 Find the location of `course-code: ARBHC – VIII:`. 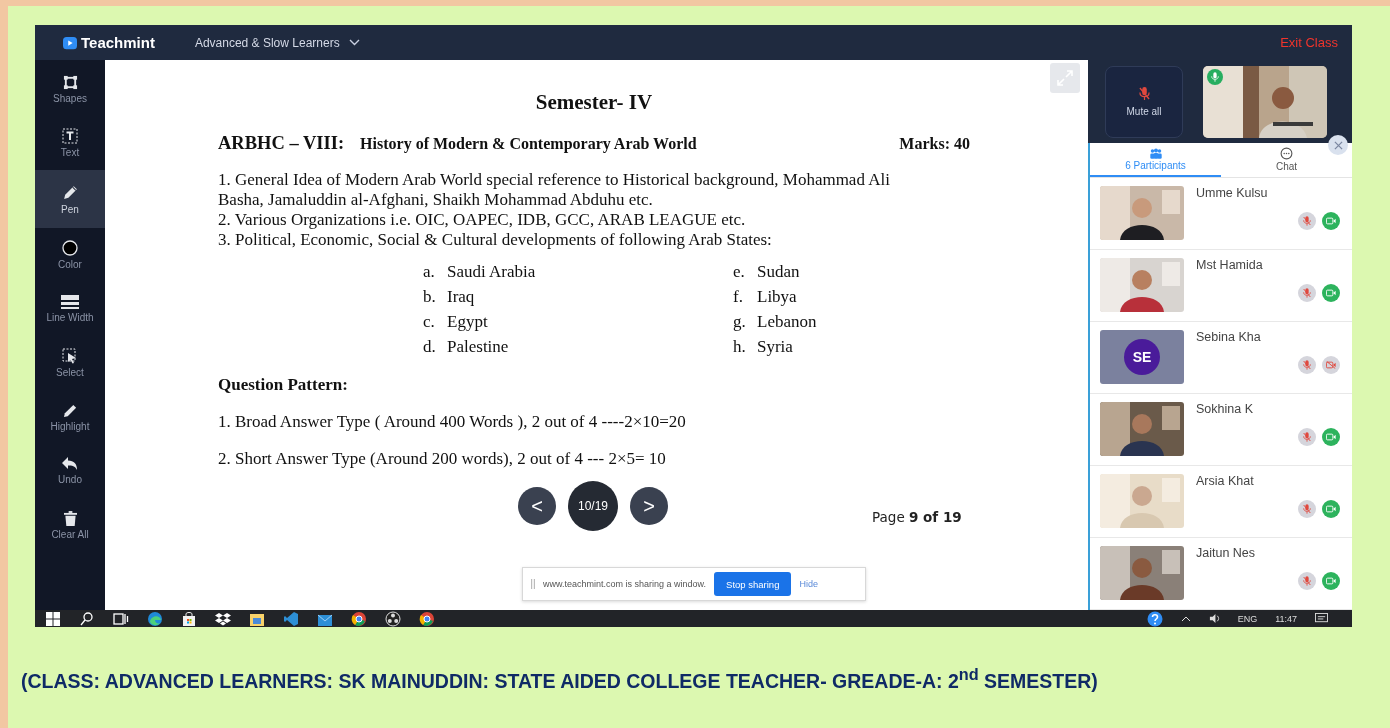

course-code: ARBHC – VIII: is located at coordinates (281, 143).